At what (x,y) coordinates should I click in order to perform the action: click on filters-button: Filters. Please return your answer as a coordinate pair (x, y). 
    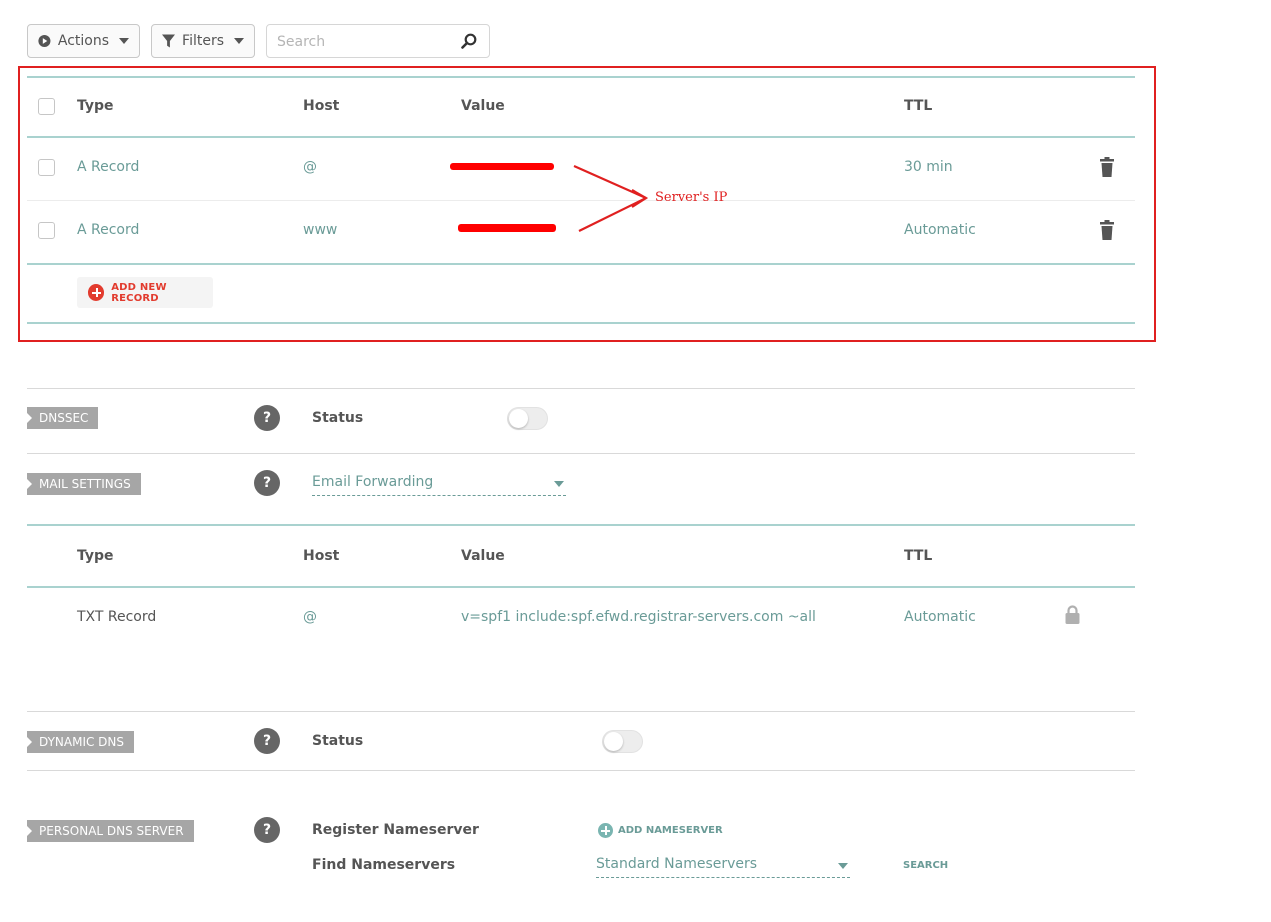
    Looking at the image, I should click on (203, 41).